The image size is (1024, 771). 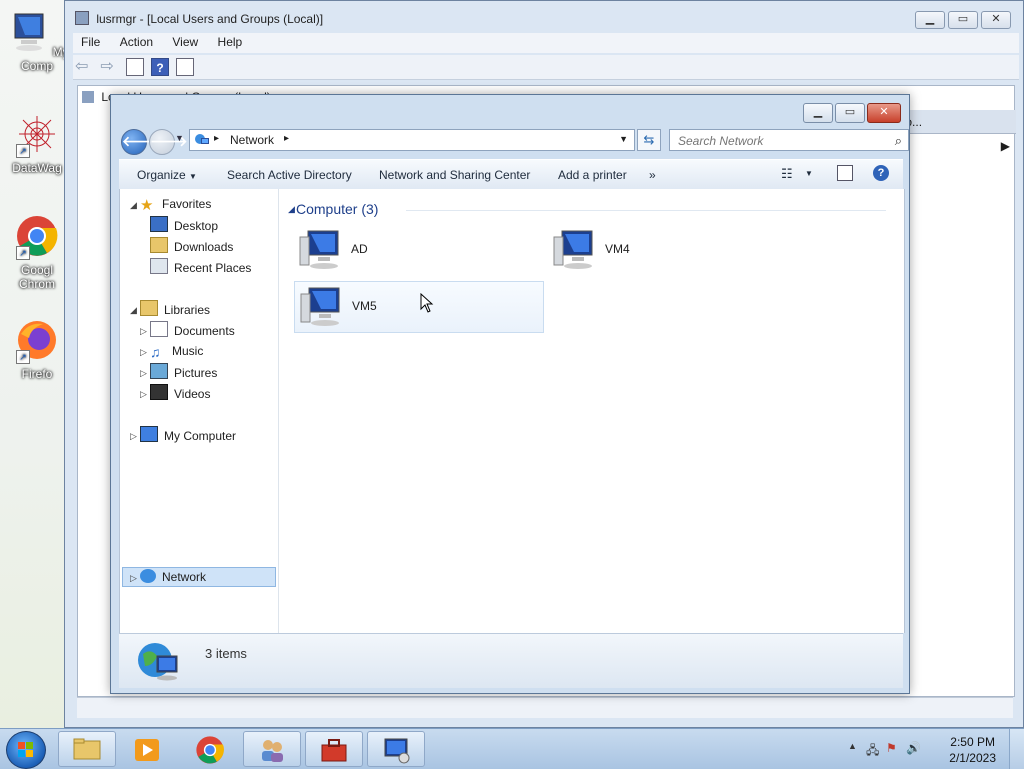 I want to click on network-icon, so click(x=202, y=139).